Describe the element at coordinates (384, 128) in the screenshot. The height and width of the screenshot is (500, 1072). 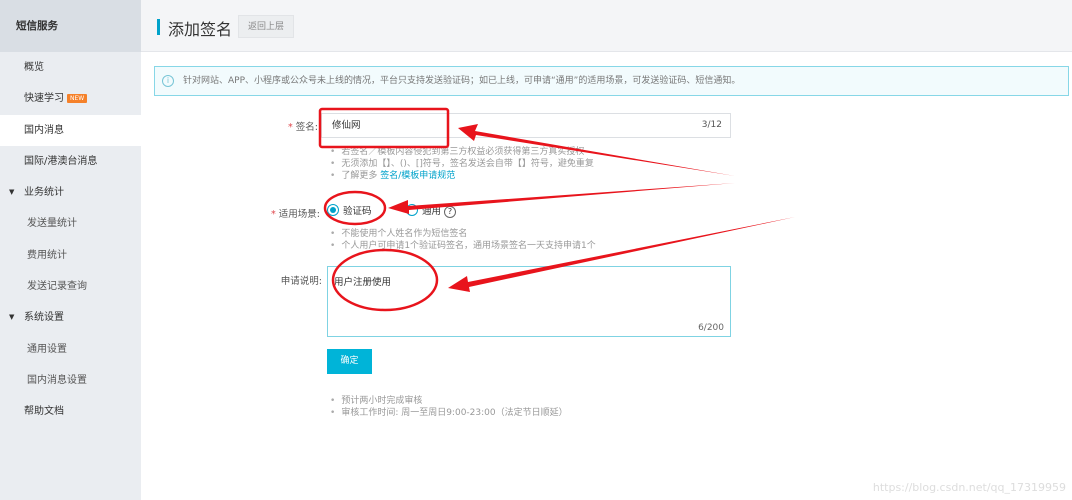
I see `annotation-box` at that location.